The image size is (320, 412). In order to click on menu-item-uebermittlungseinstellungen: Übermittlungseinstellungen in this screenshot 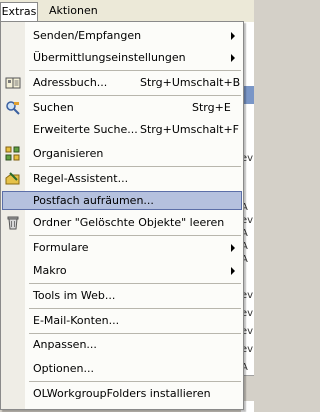, I will do `click(122, 57)`.